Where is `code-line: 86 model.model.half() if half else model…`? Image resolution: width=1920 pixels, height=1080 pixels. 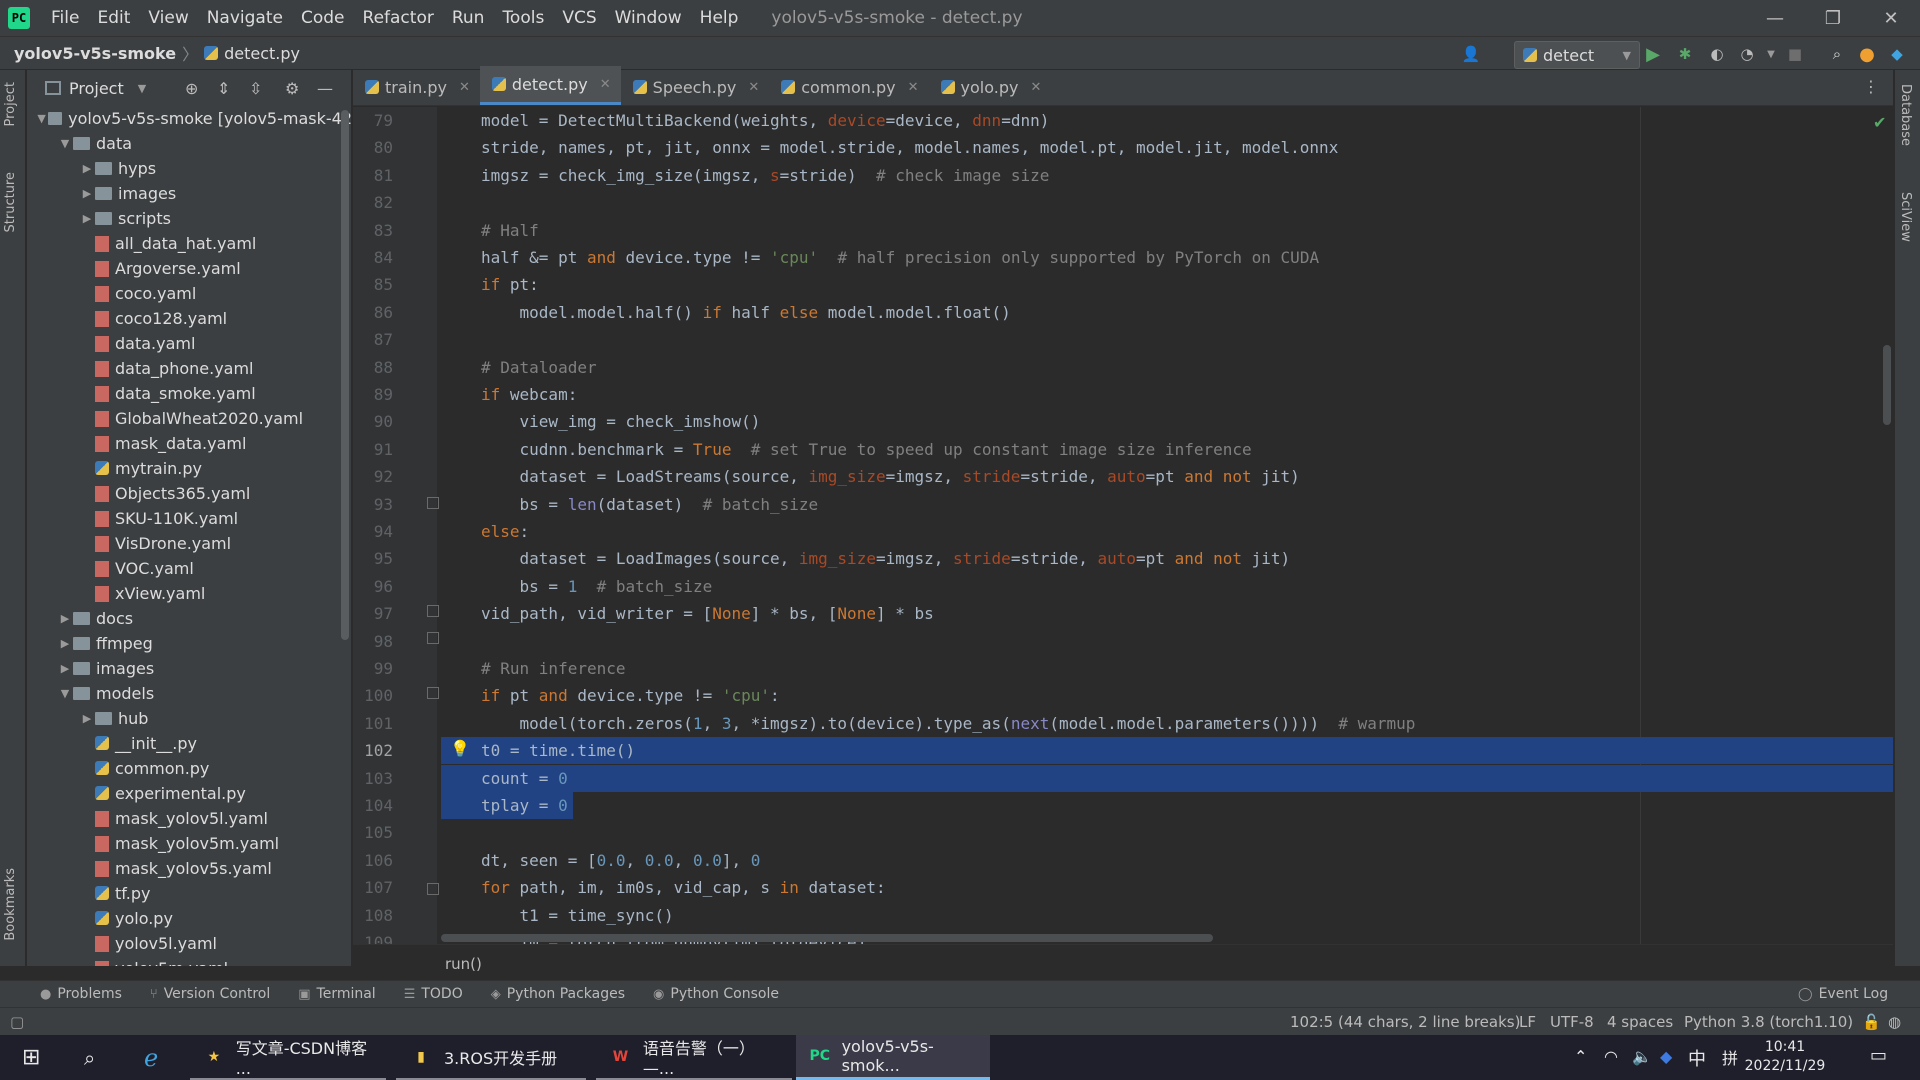 code-line: 86 model.model.half() if half else model… is located at coordinates (1123, 312).